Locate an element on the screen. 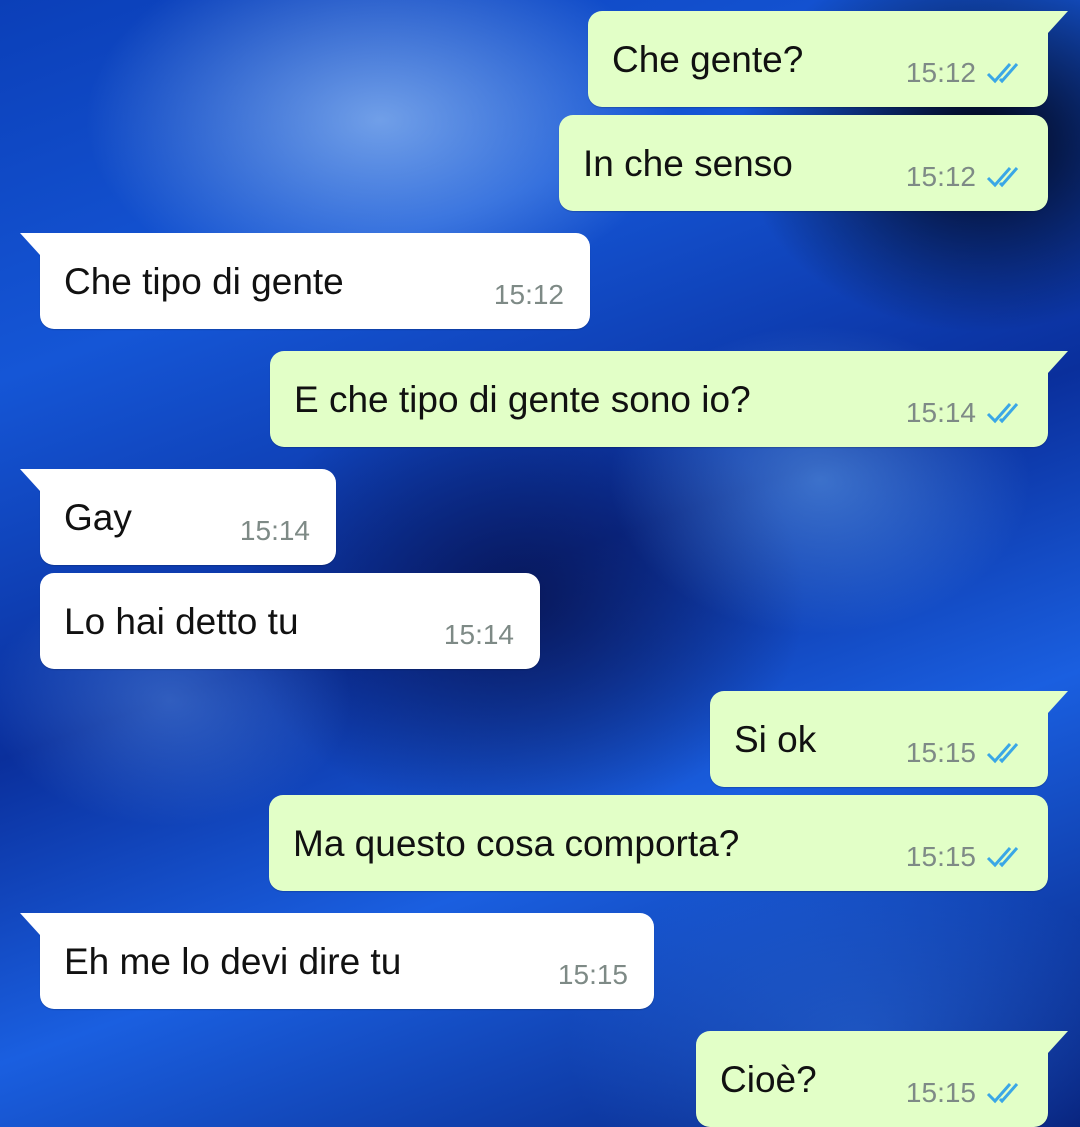 The width and height of the screenshot is (1080, 1127). message-text: Ma questo cosa comporta? is located at coordinates (516, 843).